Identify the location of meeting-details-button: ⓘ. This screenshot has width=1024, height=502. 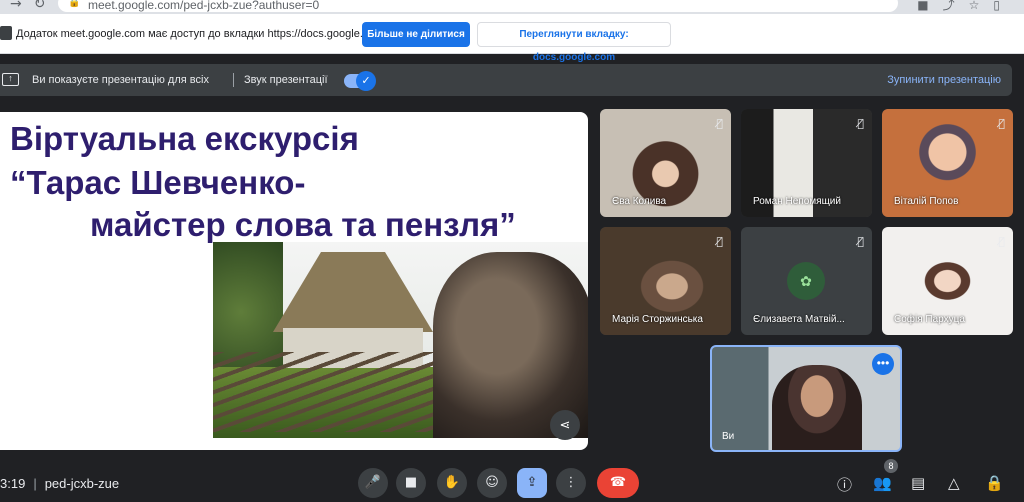
(844, 484).